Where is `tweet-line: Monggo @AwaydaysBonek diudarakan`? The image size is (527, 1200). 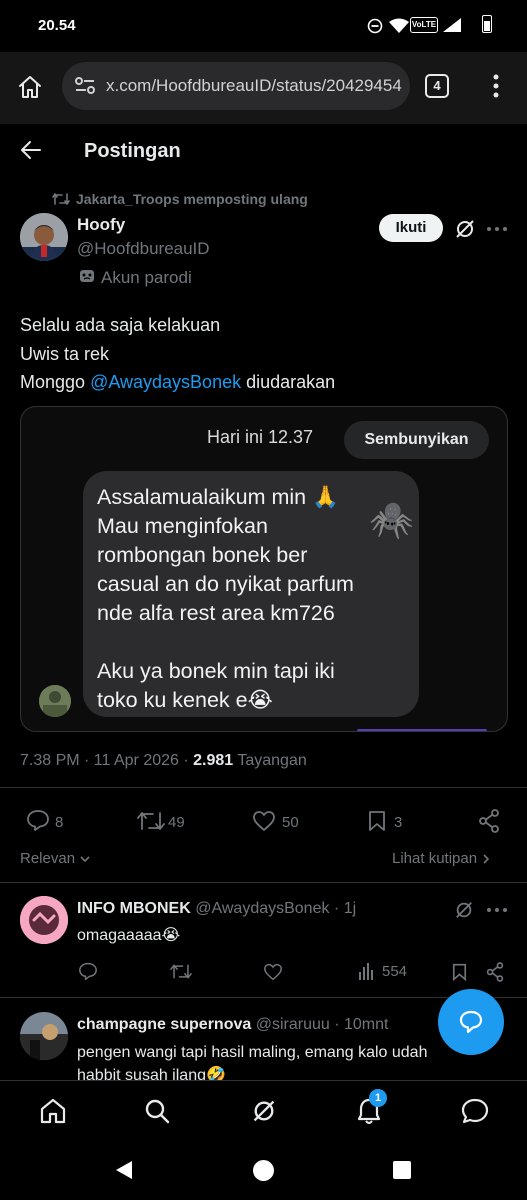
tweet-line: Monggo @AwaydaysBonek diudarakan is located at coordinates (260, 382).